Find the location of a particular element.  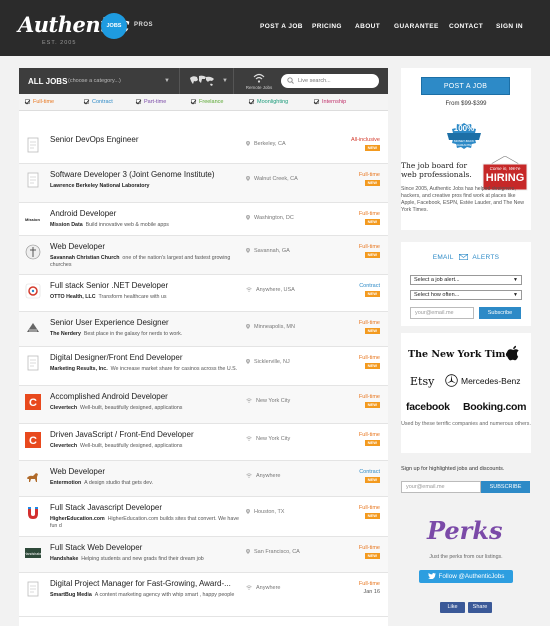

location-text: Houston, TX is located at coordinates (269, 512).